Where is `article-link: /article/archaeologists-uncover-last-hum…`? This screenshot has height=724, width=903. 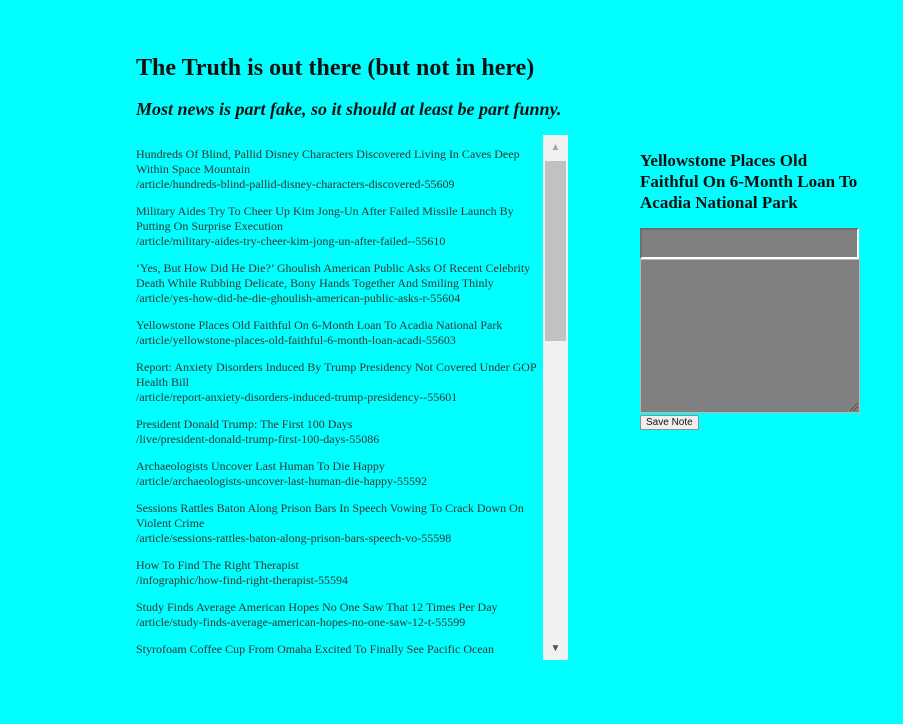 article-link: /article/archaeologists-uncover-last-hum… is located at coordinates (339, 481).